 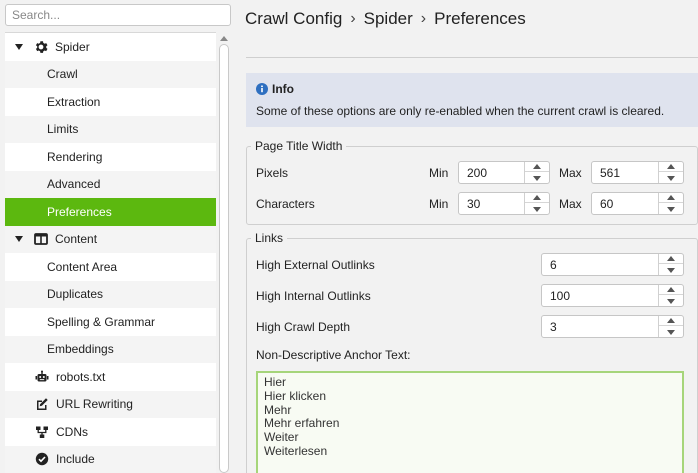 I want to click on high-internal-outlinks-value: 100, so click(x=560, y=296).